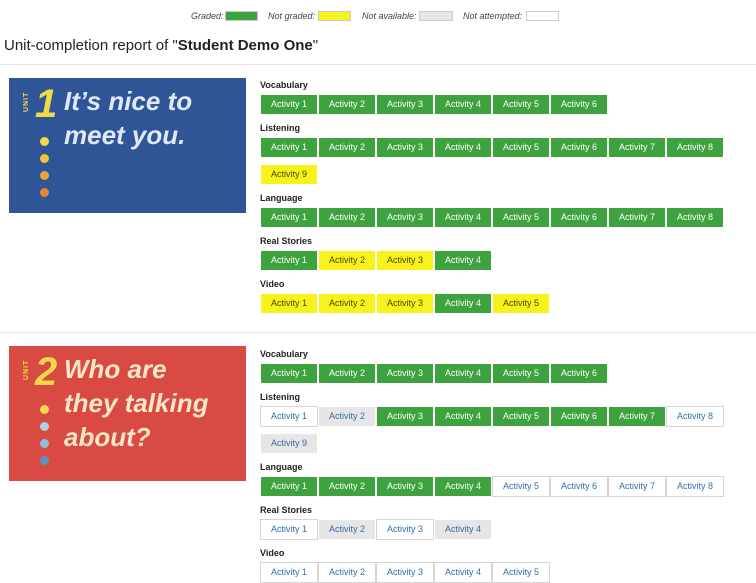  Describe the element at coordinates (46, 372) in the screenshot. I see `unit-number: 2` at that location.